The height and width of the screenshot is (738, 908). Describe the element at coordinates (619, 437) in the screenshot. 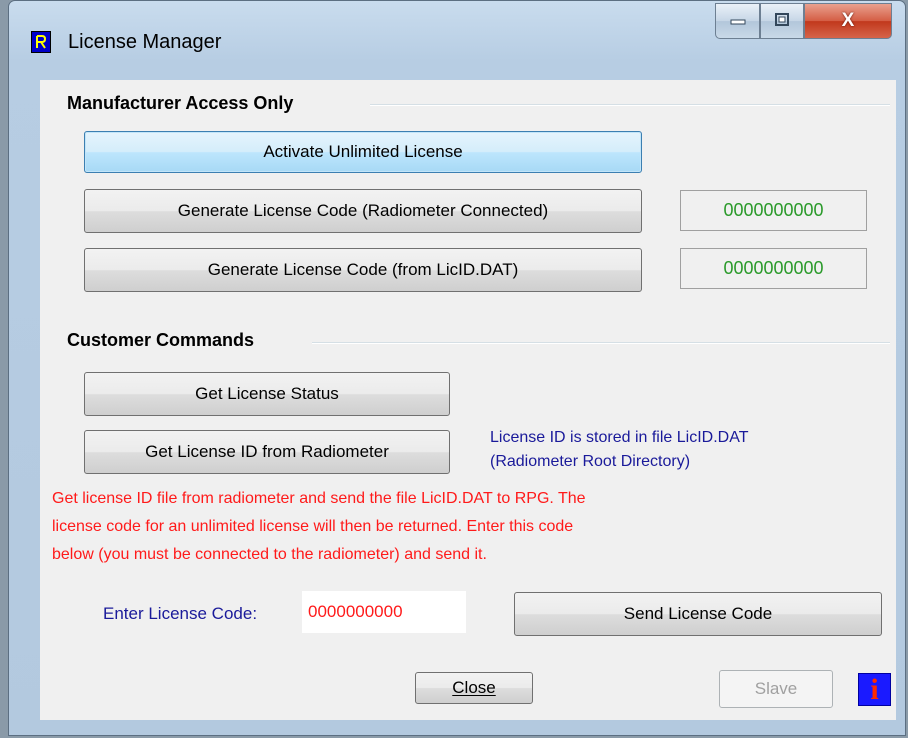

I see `license-id-info-line1: License ID is stored in file LicID.DAT` at that location.